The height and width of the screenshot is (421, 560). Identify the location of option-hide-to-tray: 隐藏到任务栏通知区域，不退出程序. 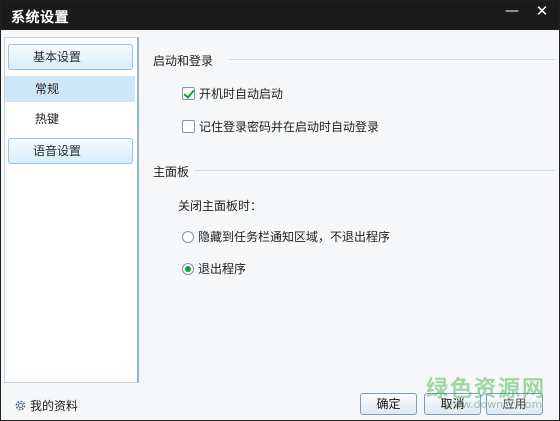
(286, 236).